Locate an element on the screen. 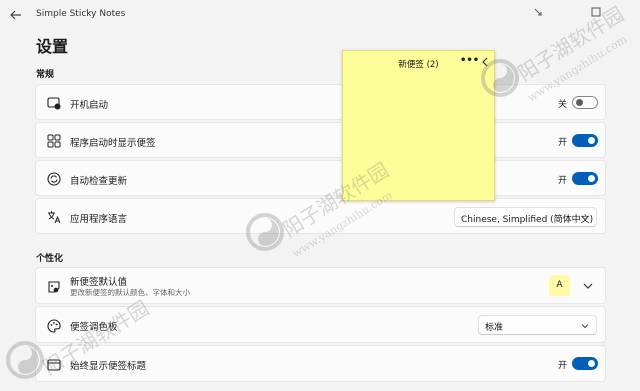  minimize-icon is located at coordinates (538, 12).